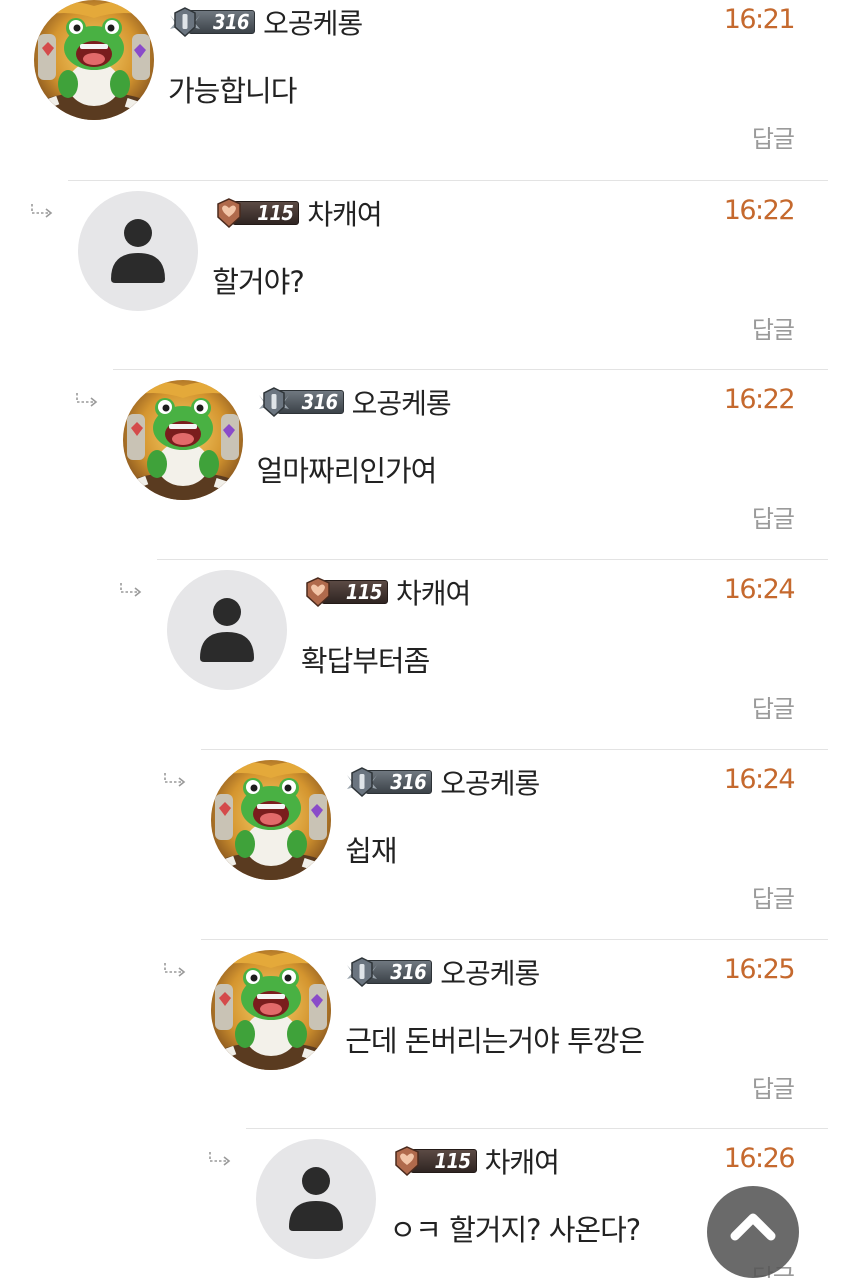 This screenshot has width=850, height=1278. I want to click on chevron-up-icon, so click(753, 1227).